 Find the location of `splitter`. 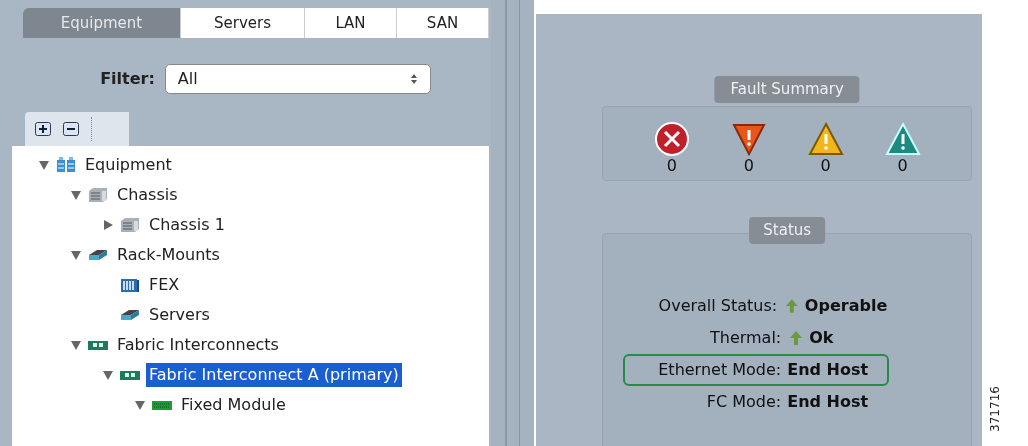

splitter is located at coordinates (513, 223).